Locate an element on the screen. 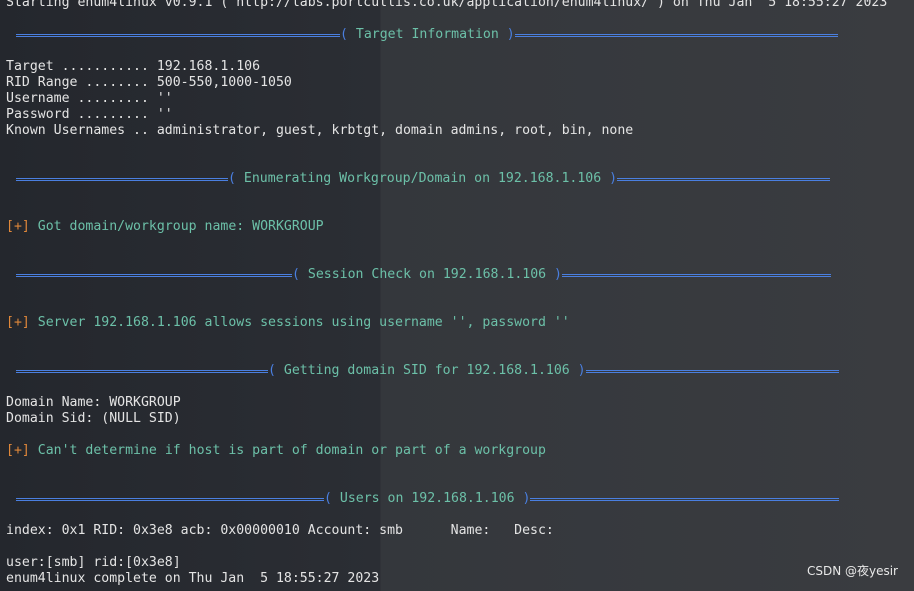  got-domain-line: [+] Got domain/workgroup name: WORKGROUP is located at coordinates (165, 226).